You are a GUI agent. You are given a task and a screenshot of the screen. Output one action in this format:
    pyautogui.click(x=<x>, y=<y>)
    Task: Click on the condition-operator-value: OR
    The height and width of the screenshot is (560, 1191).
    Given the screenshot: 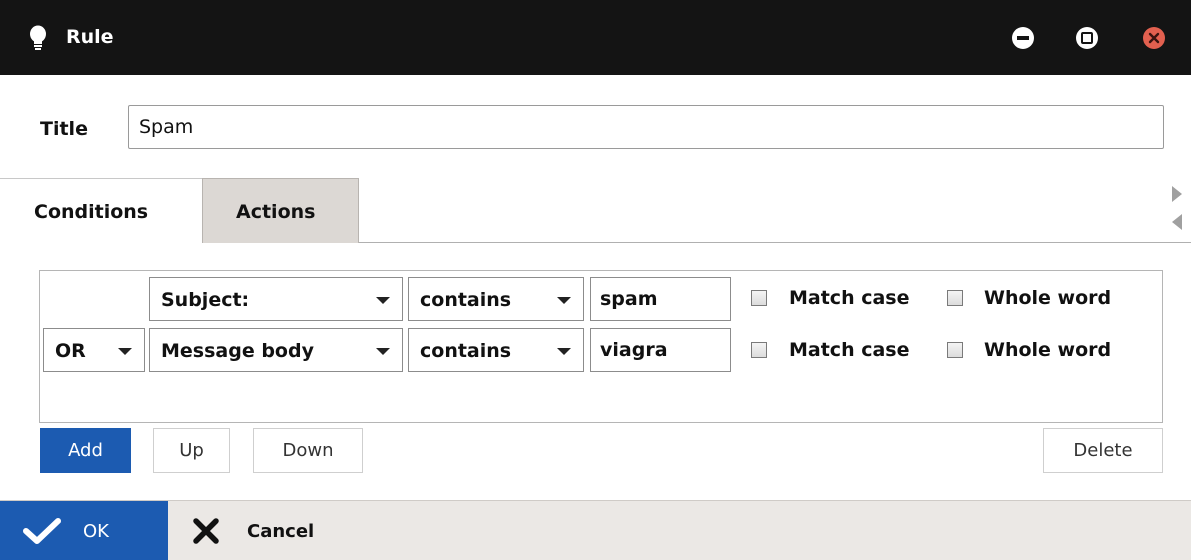 What is the action you would take?
    pyautogui.click(x=70, y=351)
    